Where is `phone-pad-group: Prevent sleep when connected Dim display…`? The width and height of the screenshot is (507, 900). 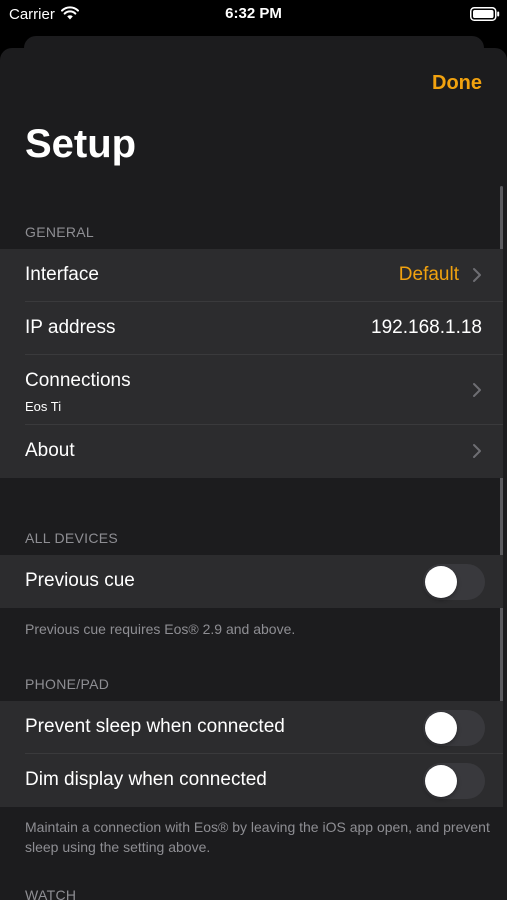 phone-pad-group: Prevent sleep when connected Dim display… is located at coordinates (251, 754).